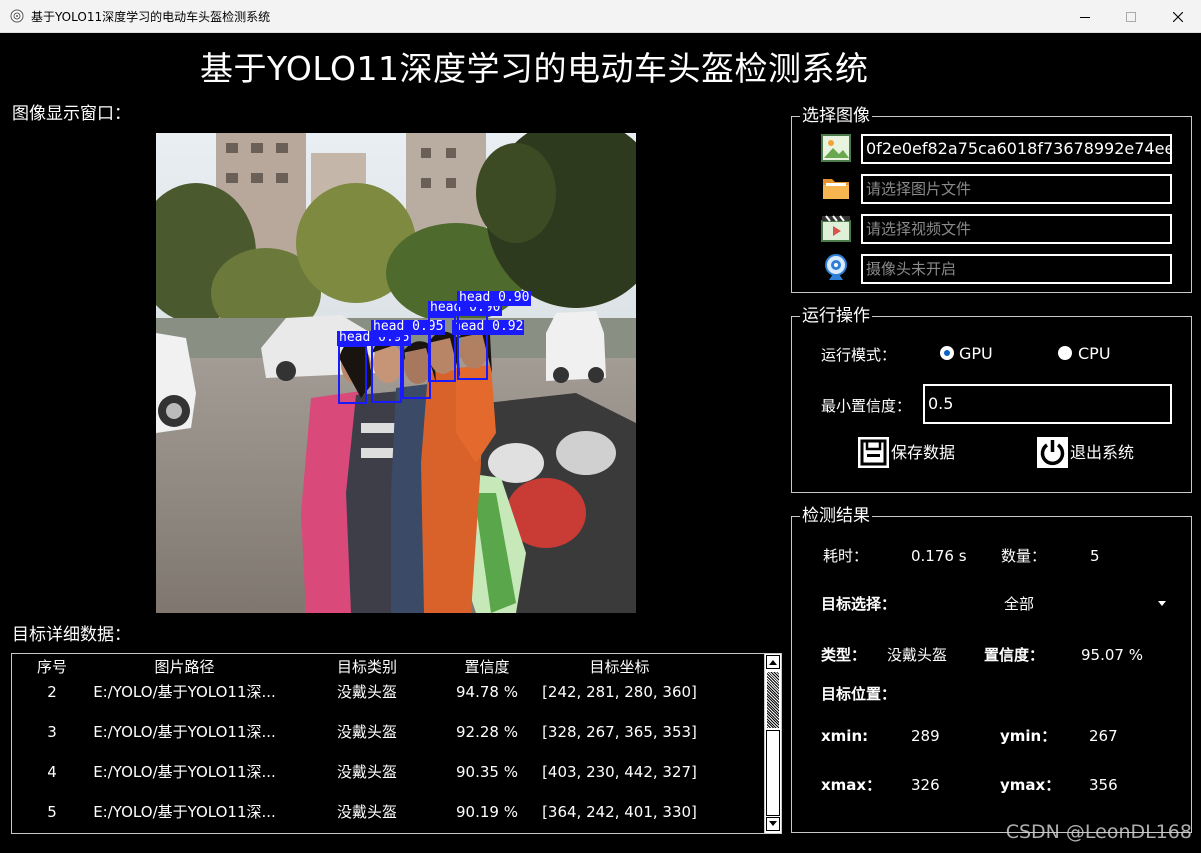 Image resolution: width=1201 pixels, height=853 pixels. I want to click on result-confidence-value: 95.07 %, so click(1112, 655).